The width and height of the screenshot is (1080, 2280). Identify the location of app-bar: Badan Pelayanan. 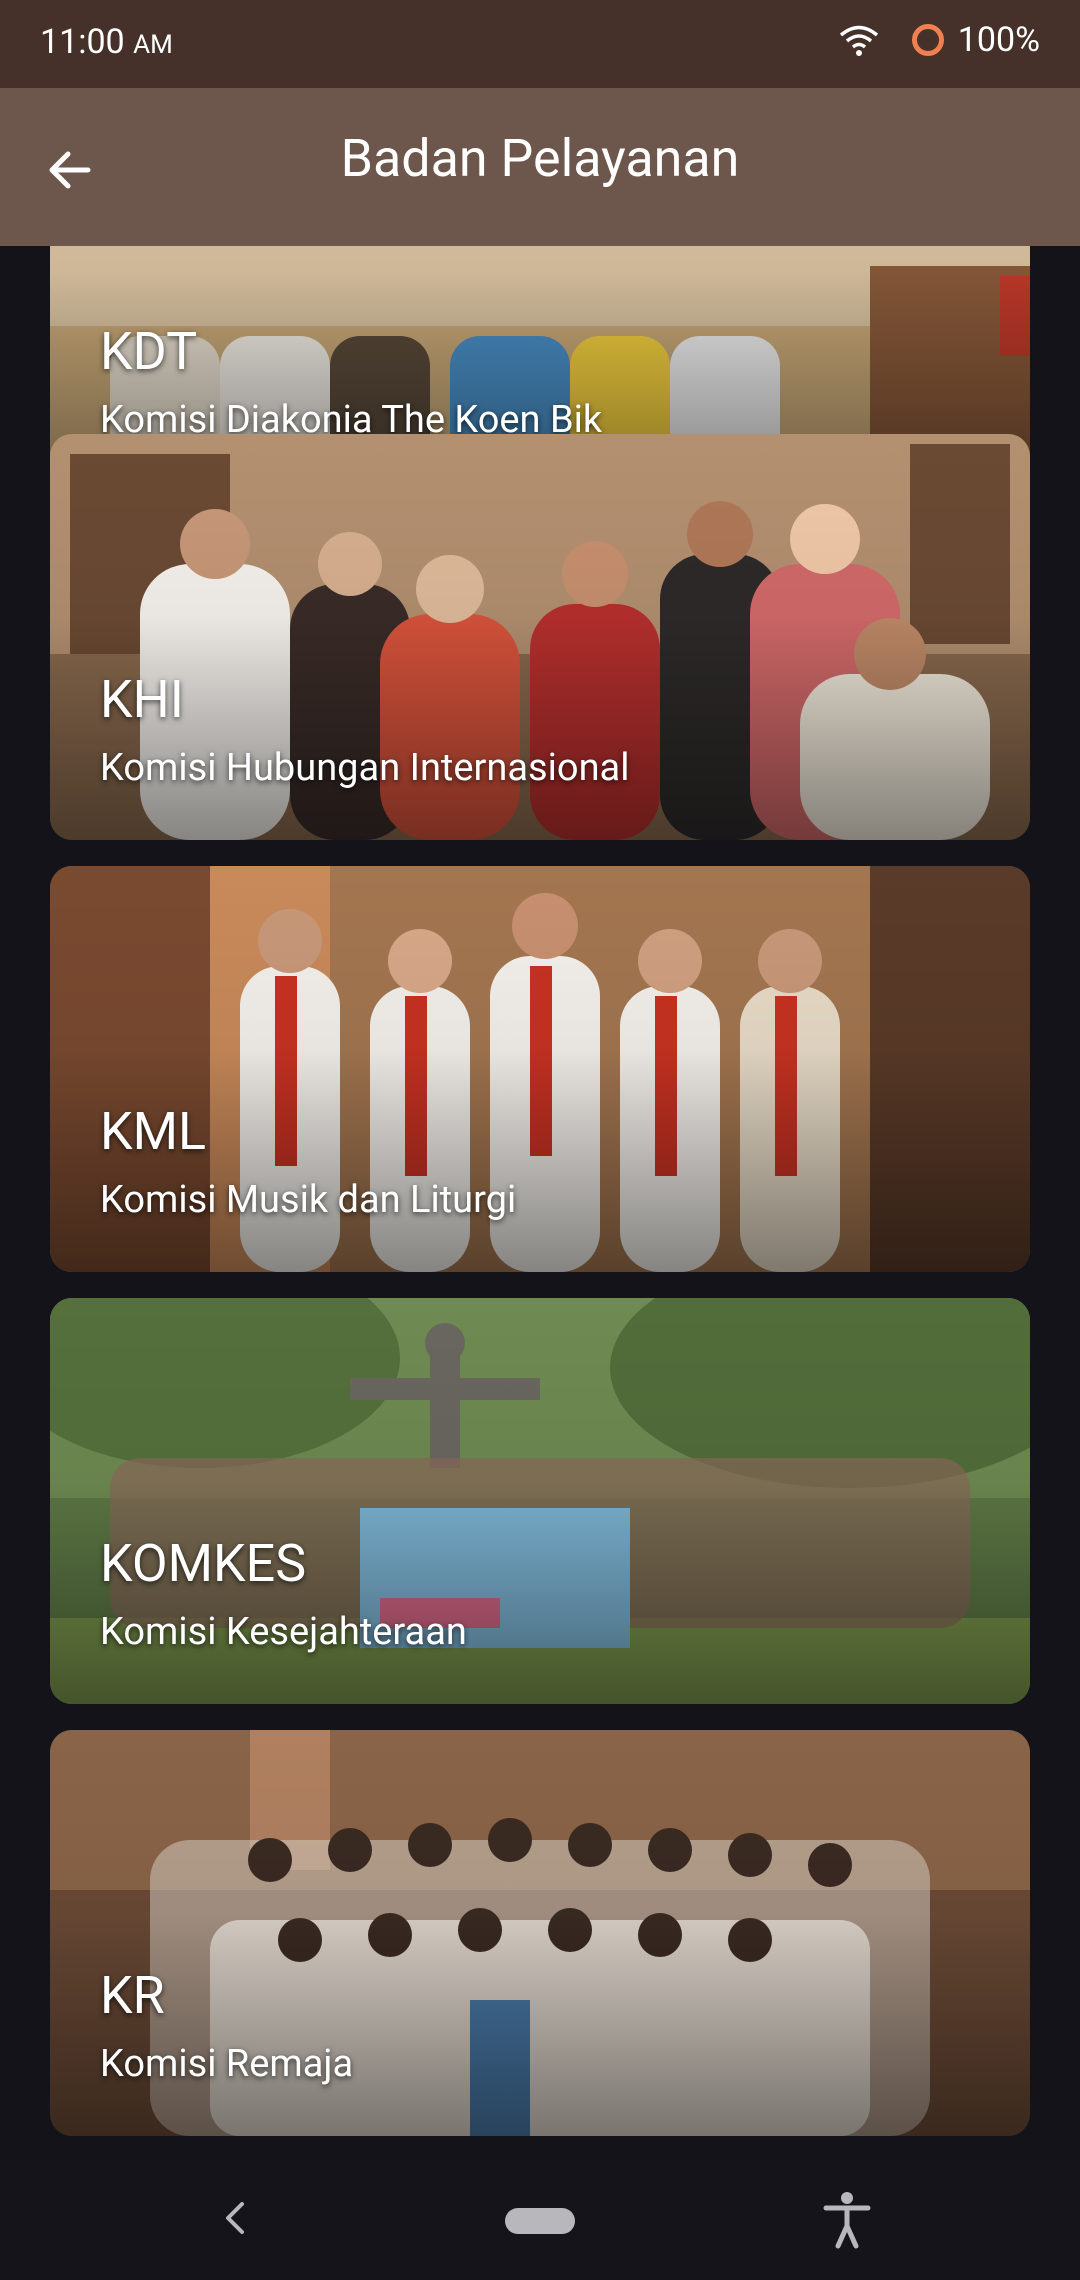
(540, 167).